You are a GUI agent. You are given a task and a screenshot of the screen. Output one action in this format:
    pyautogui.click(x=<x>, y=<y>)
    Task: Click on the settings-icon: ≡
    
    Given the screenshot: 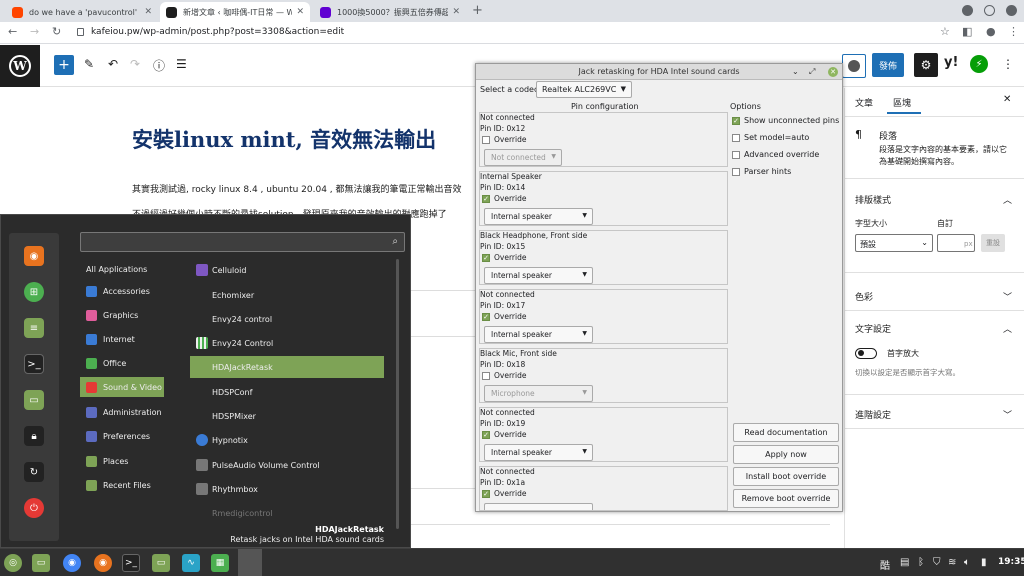 What is the action you would take?
    pyautogui.click(x=34, y=328)
    